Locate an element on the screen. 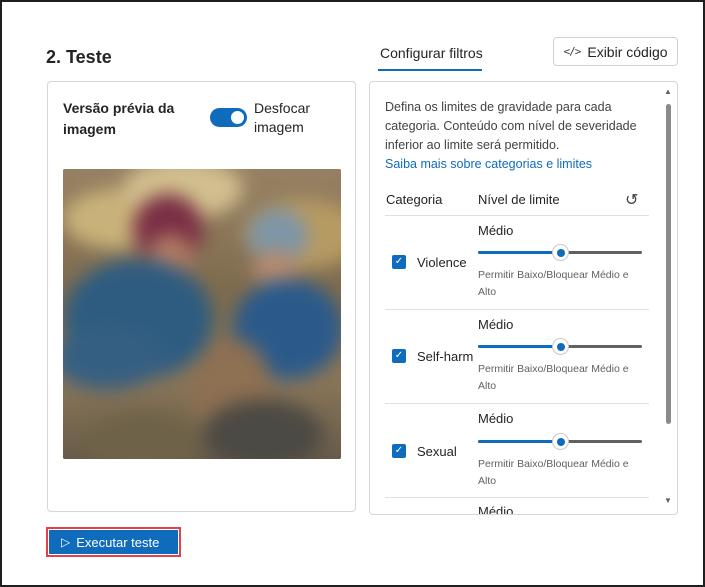 This screenshot has height=587, width=705. category-label: Violence is located at coordinates (442, 262).